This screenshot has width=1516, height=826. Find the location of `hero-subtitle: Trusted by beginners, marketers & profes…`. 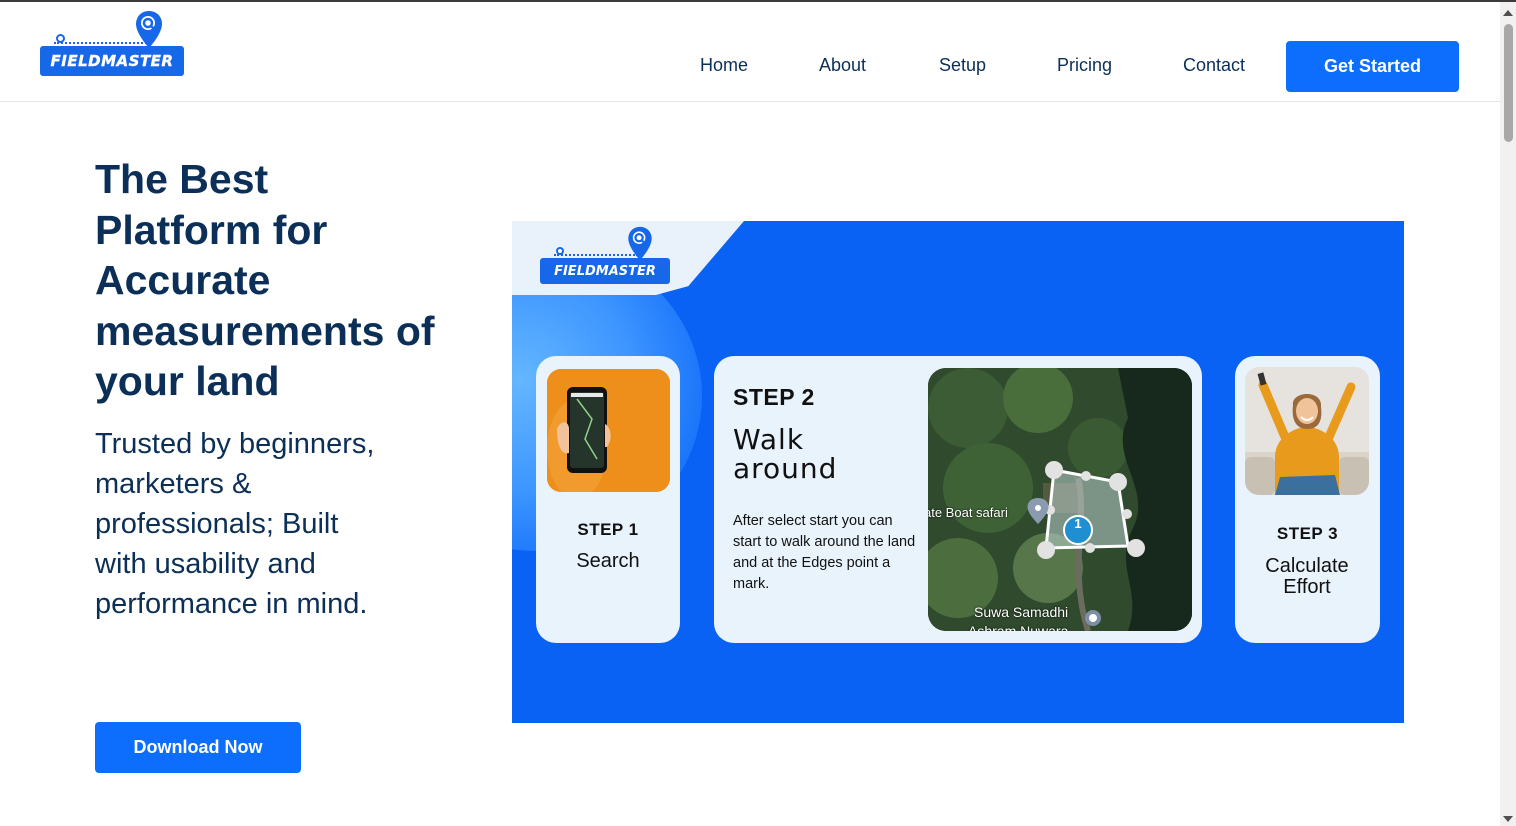

hero-subtitle: Trusted by beginners, marketers & profes… is located at coordinates (235, 524).